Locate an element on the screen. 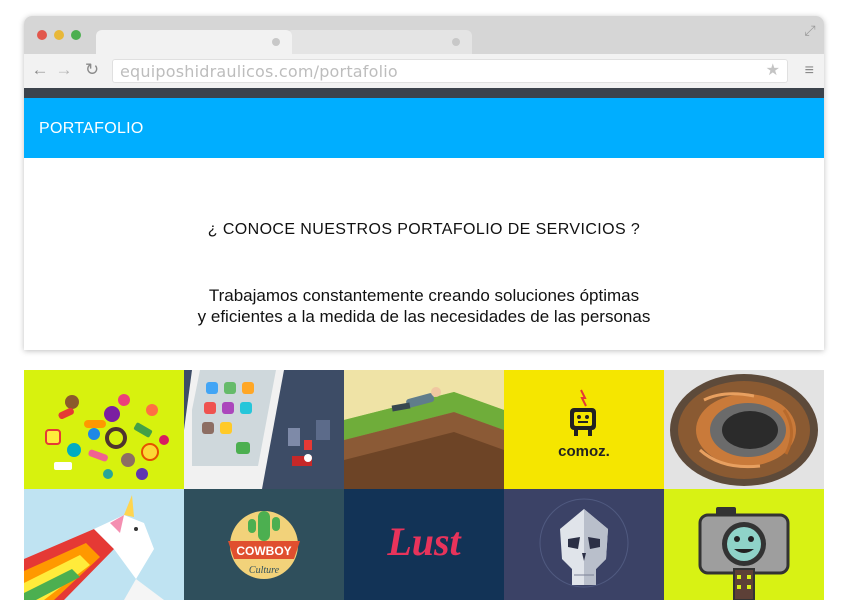 This screenshot has width=848, height=600. portfolio-item-lust: Lust is located at coordinates (424, 544).